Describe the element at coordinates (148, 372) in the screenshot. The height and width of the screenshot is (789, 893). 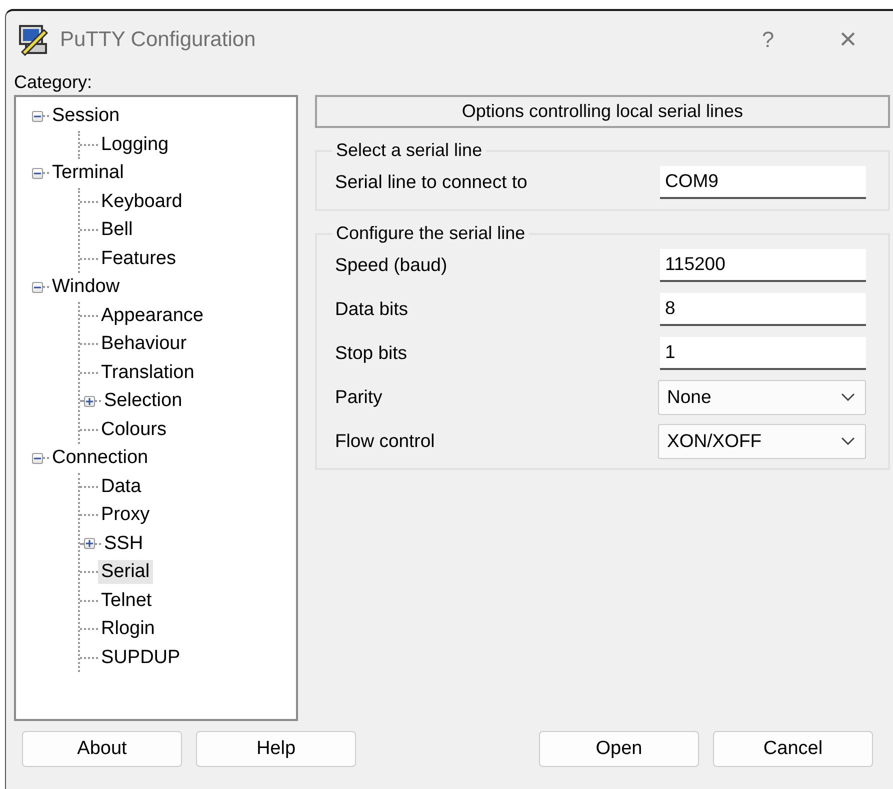
I see `tree-item: Translation` at that location.